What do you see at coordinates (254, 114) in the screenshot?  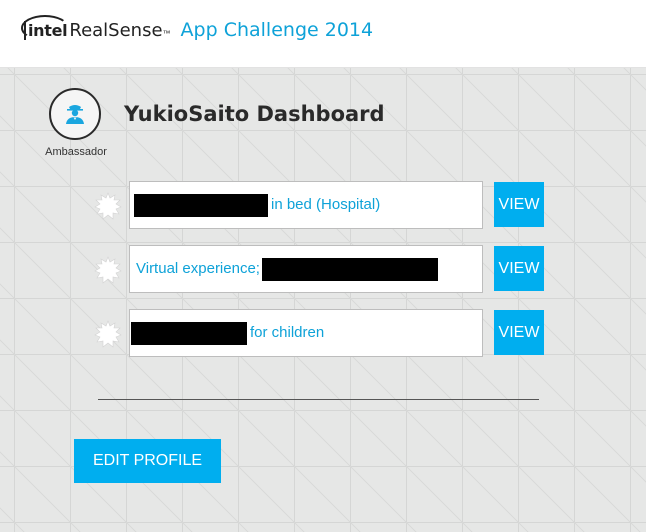 I see `page-title: YukioSaito Dashboard` at bounding box center [254, 114].